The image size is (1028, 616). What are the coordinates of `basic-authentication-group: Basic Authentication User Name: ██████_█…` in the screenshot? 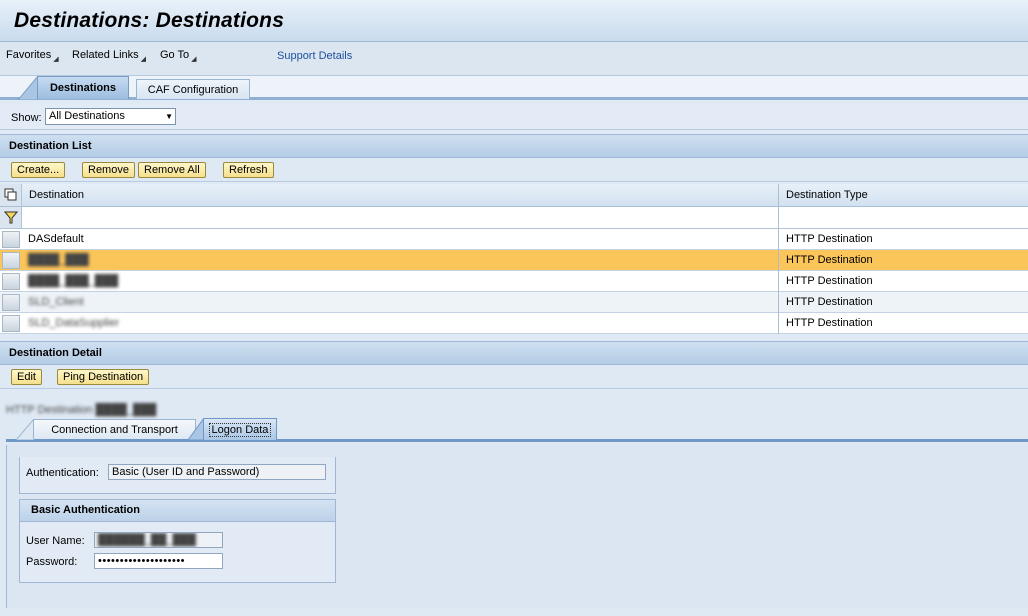 It's located at (177, 541).